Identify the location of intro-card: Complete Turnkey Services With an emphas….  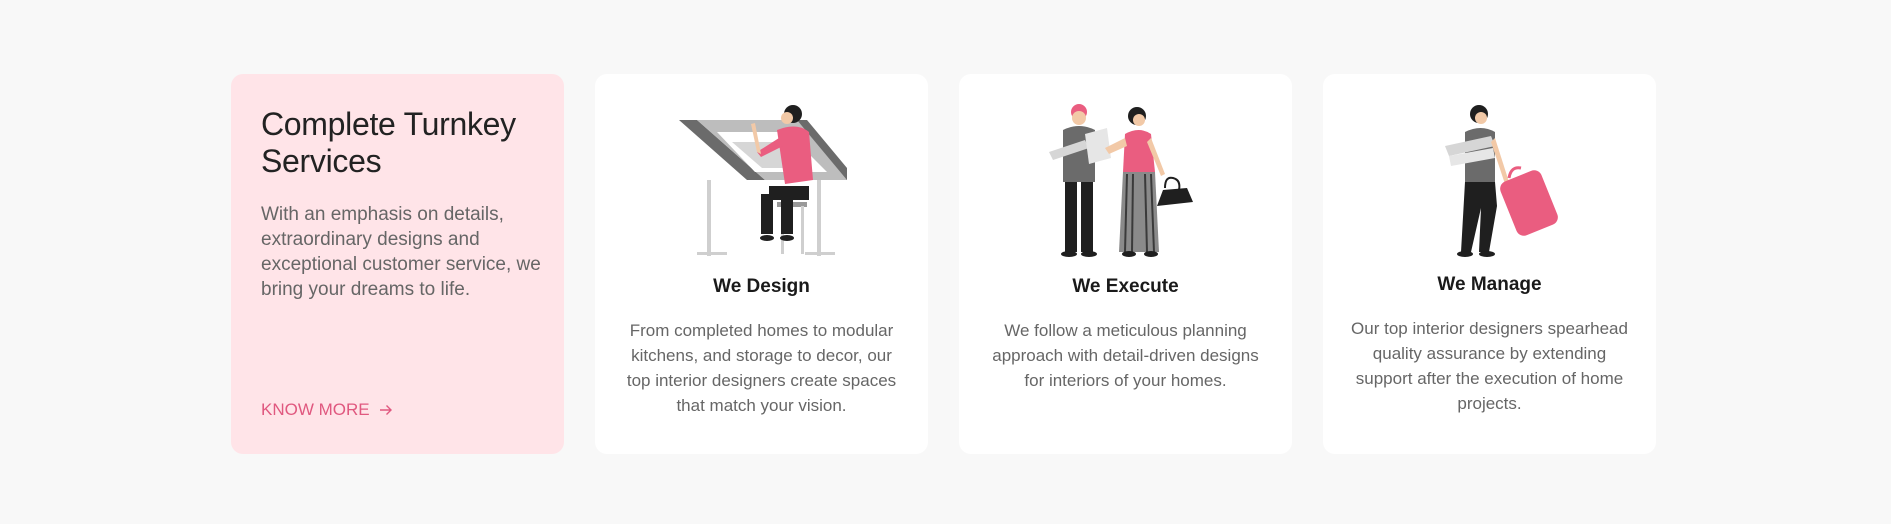
(397, 264).